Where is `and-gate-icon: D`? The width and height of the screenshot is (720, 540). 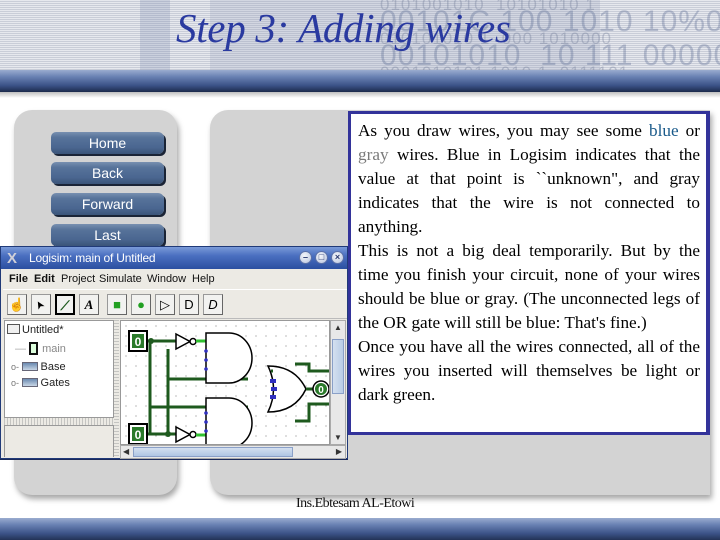 and-gate-icon: D is located at coordinates (189, 304).